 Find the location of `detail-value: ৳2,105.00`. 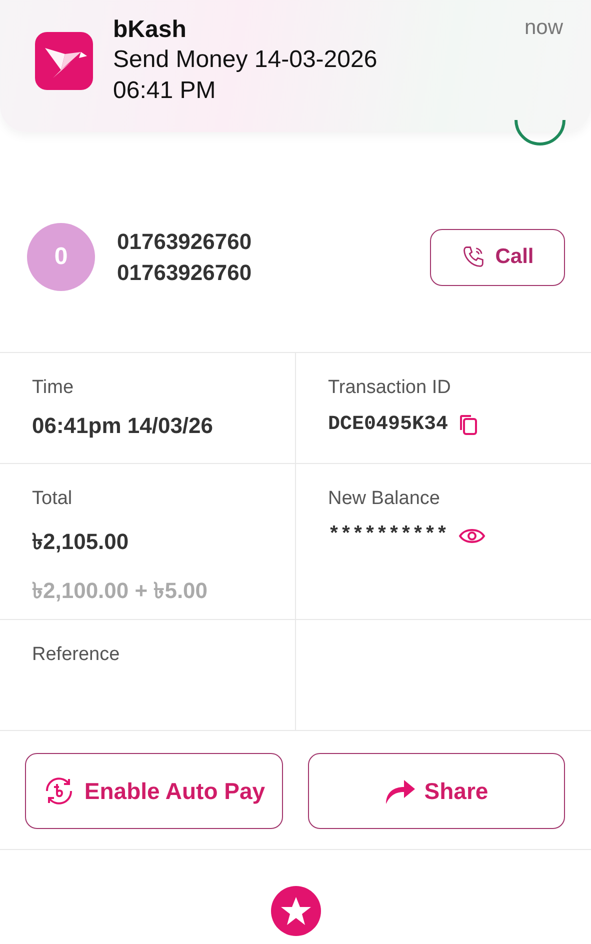

detail-value: ৳2,105.00 is located at coordinates (80, 542).